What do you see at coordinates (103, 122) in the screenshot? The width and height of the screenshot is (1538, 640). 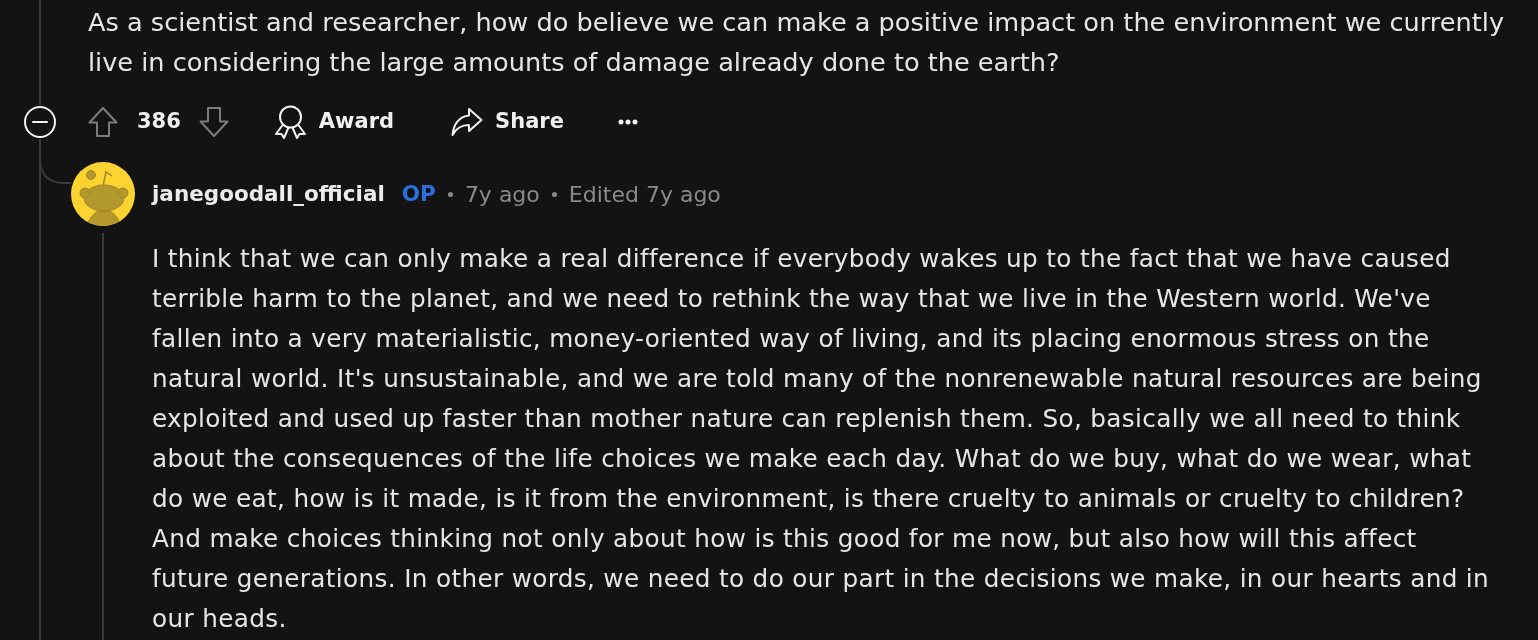 I see `upvote-arrow-icon` at bounding box center [103, 122].